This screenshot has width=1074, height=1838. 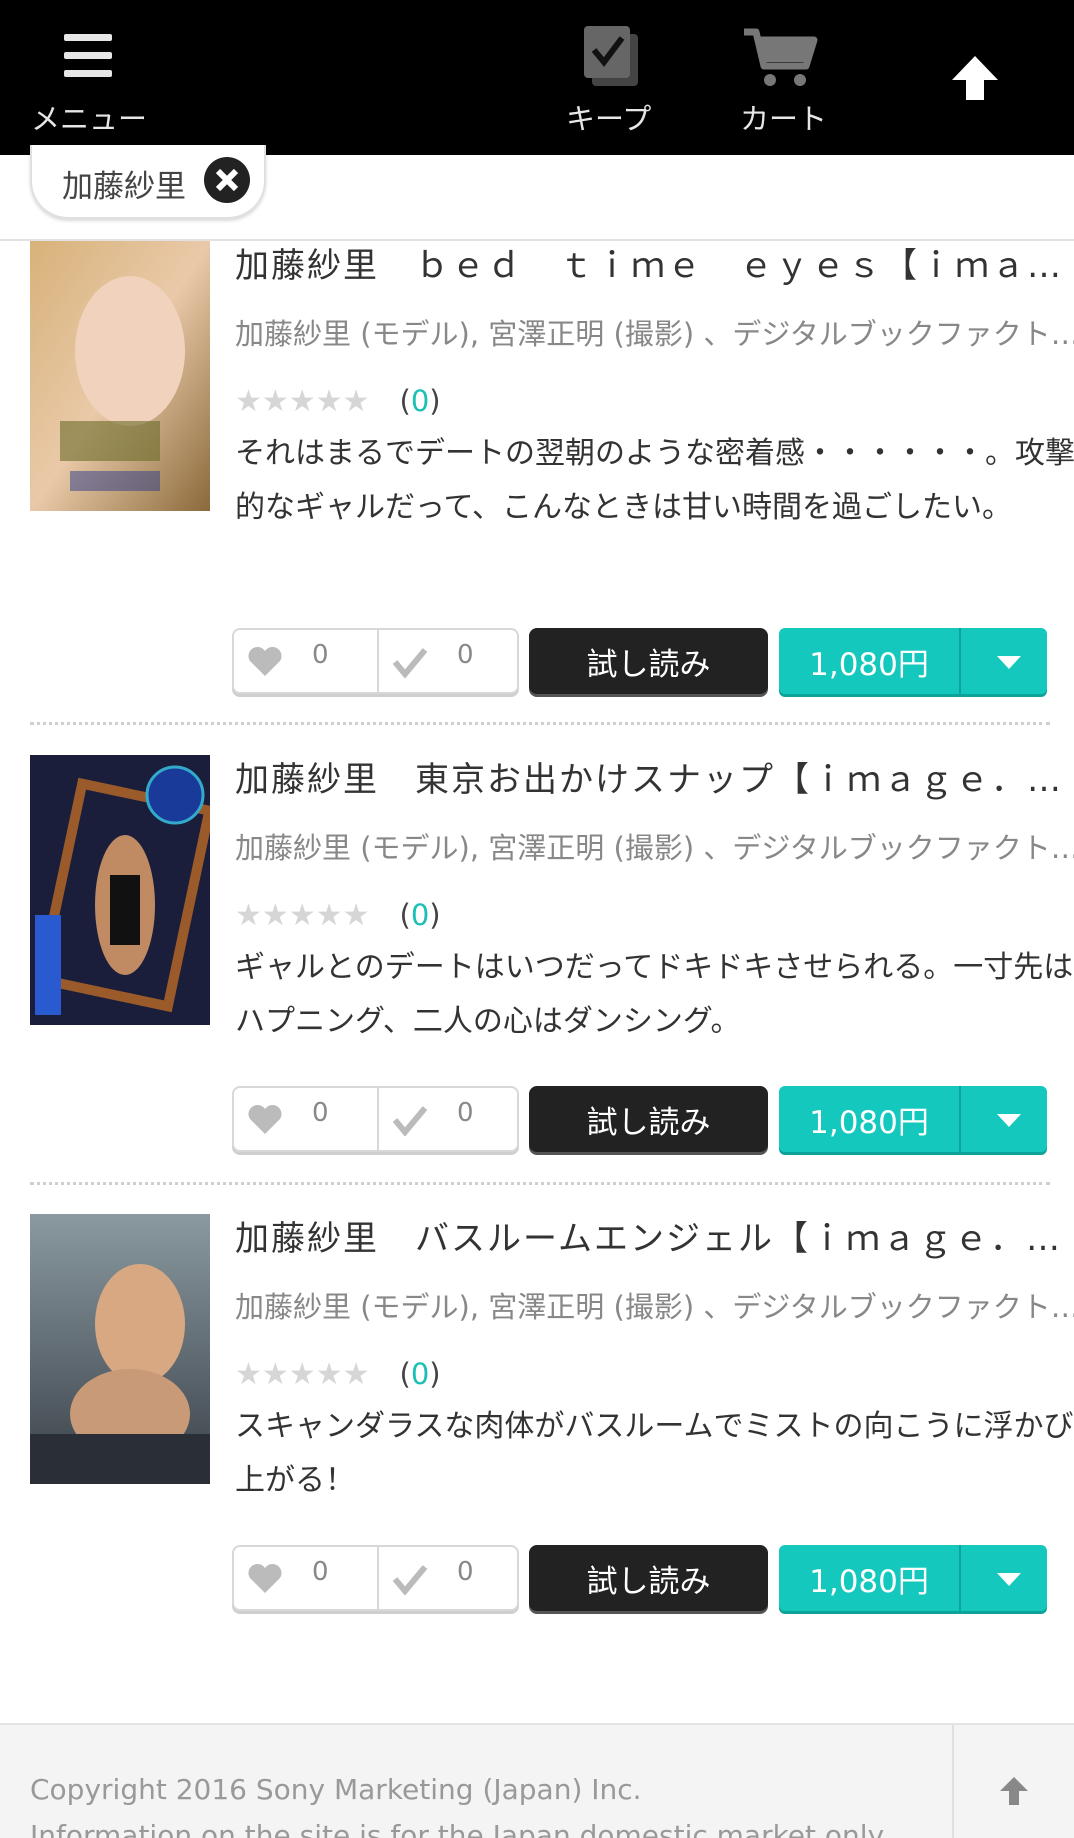 I want to click on scroll-top-button, so click(x=990, y=77).